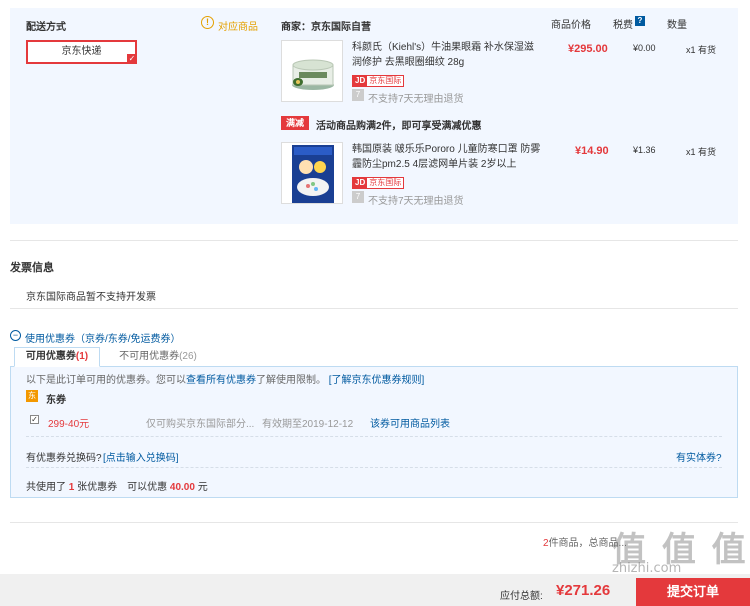 The width and height of the screenshot is (750, 606). I want to click on used-count: 1, so click(71, 487).